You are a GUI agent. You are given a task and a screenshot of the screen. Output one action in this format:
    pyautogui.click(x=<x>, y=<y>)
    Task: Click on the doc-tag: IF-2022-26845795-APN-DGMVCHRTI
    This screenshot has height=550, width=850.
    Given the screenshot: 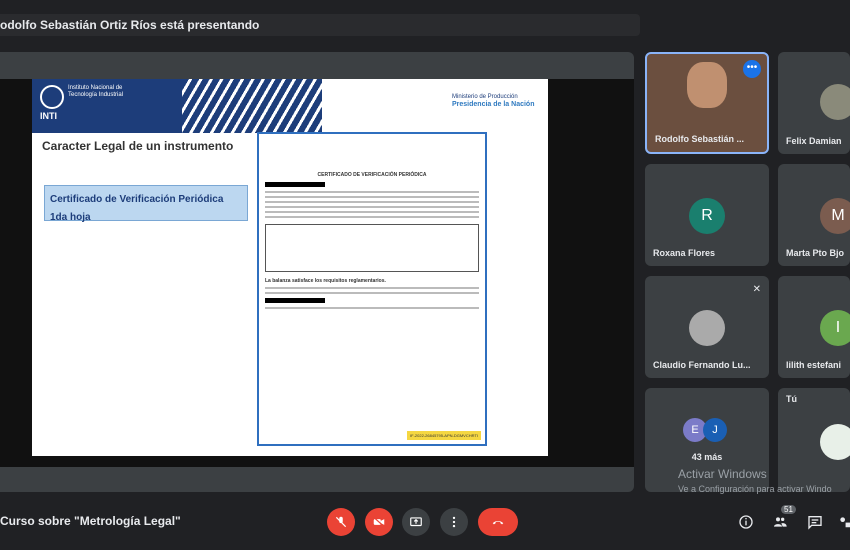 What is the action you would take?
    pyautogui.click(x=444, y=435)
    